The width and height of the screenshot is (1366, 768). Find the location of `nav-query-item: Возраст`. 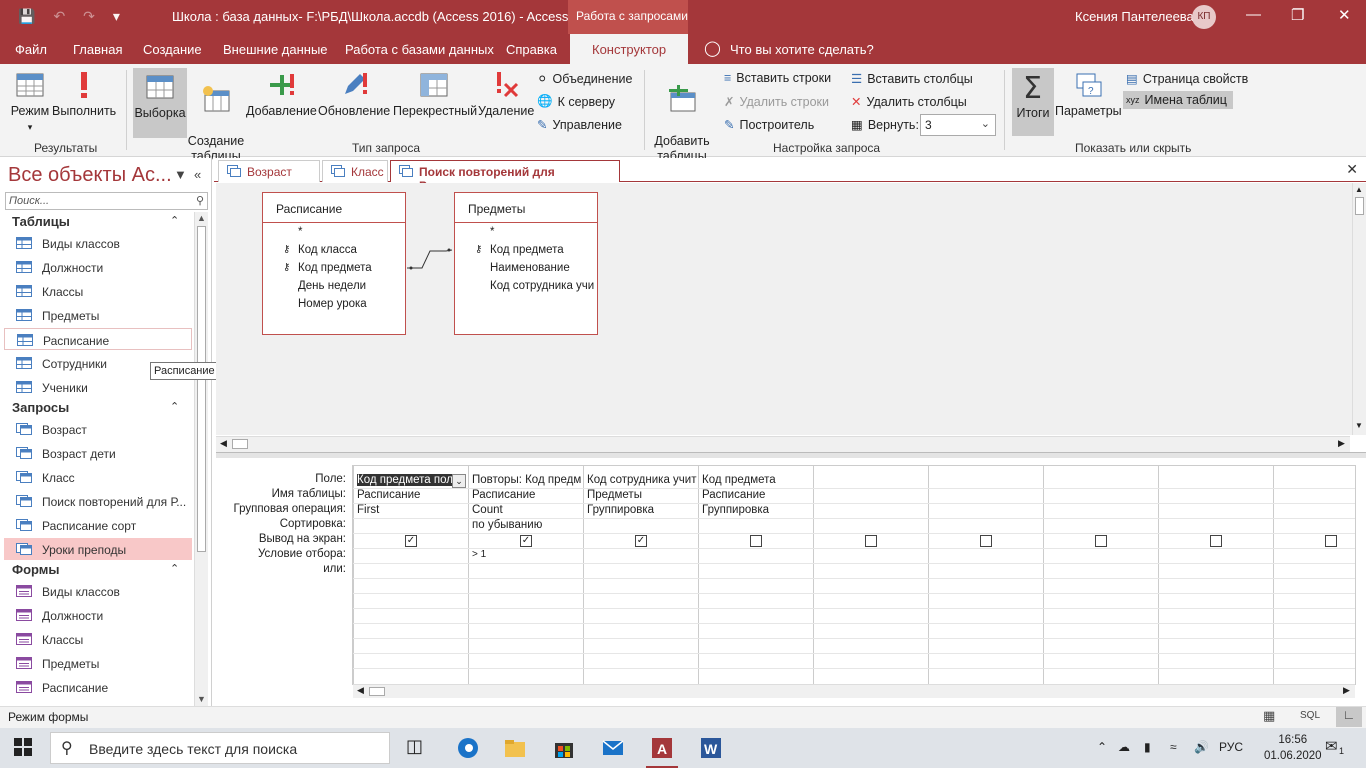

nav-query-item: Возраст is located at coordinates (98, 429).